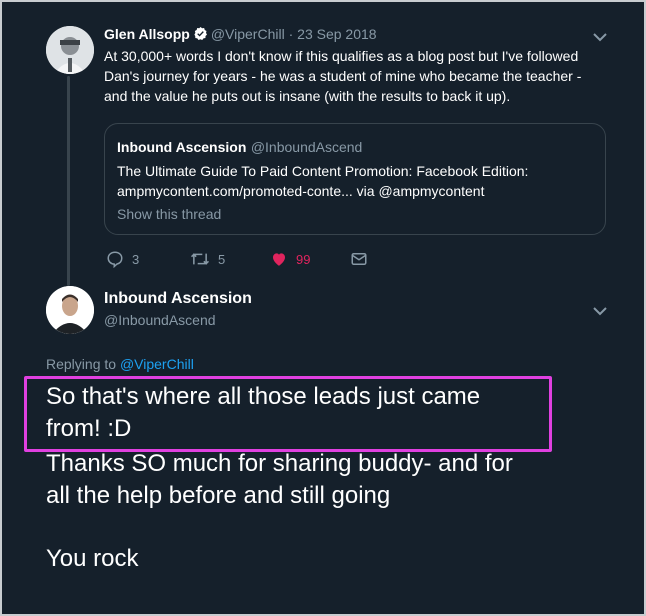  Describe the element at coordinates (68, 181) in the screenshot. I see `thread-connector` at that location.